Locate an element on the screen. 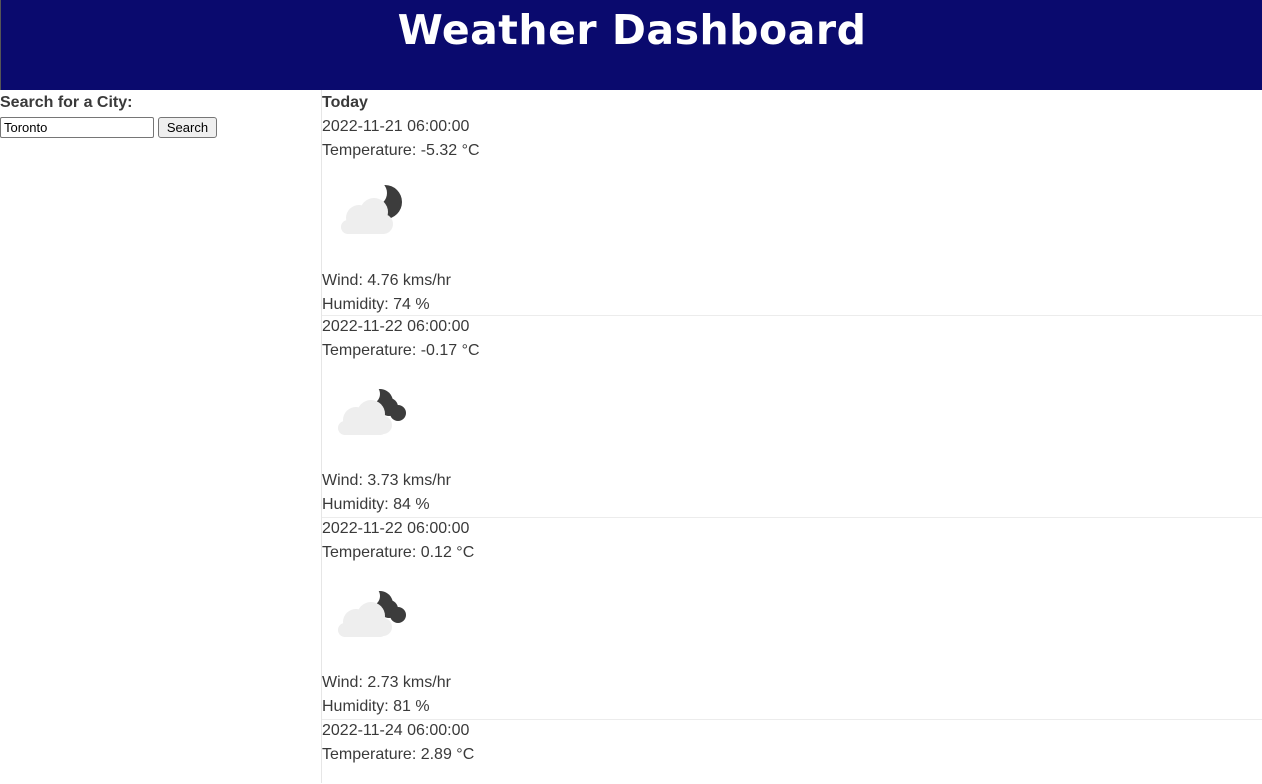 This screenshot has height=784, width=1262. partly-cloudy-night-icon is located at coordinates (371, 208).